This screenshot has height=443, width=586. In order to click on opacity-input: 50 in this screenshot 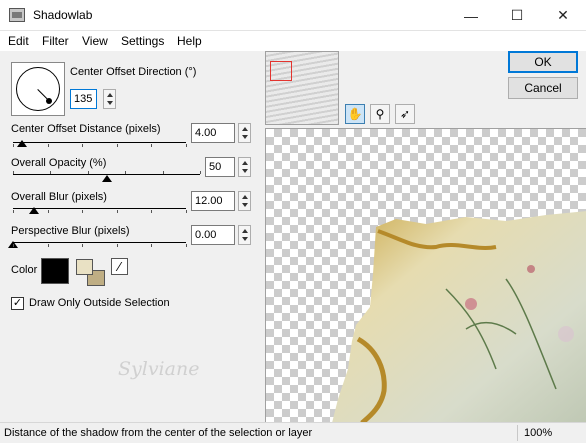, I will do `click(220, 167)`.